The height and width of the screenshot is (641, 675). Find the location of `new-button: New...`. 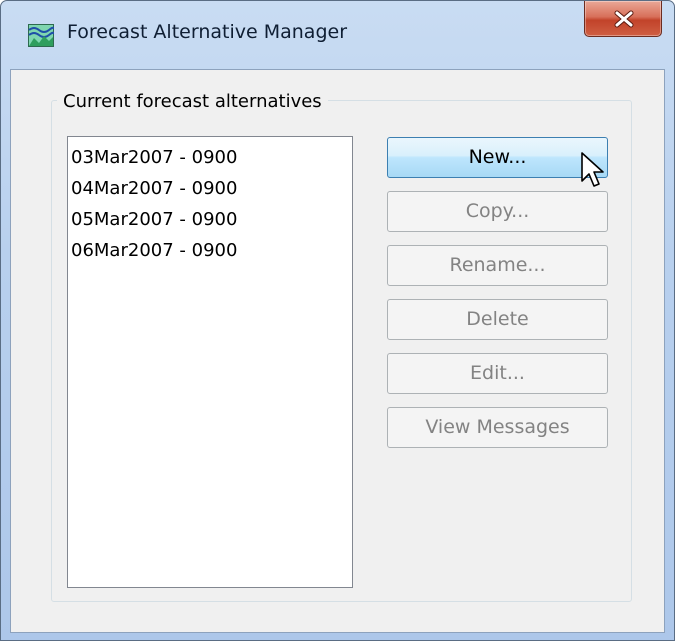

new-button: New... is located at coordinates (497, 157).